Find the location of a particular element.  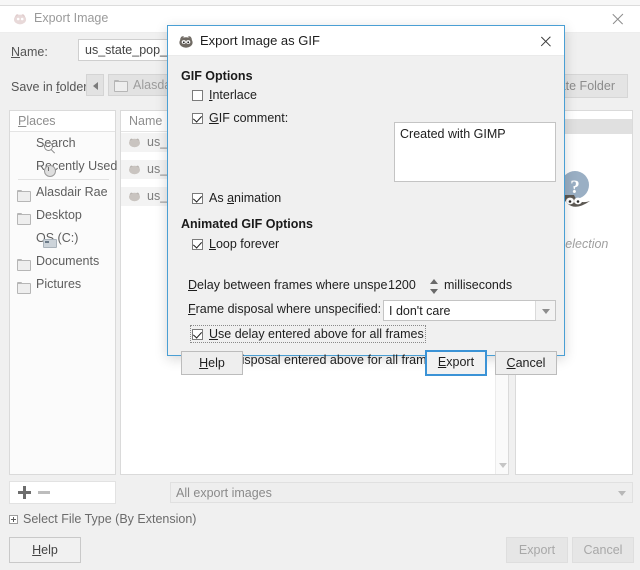

select-file-type-expander: Select File Type (By Extension) is located at coordinates (102, 519).